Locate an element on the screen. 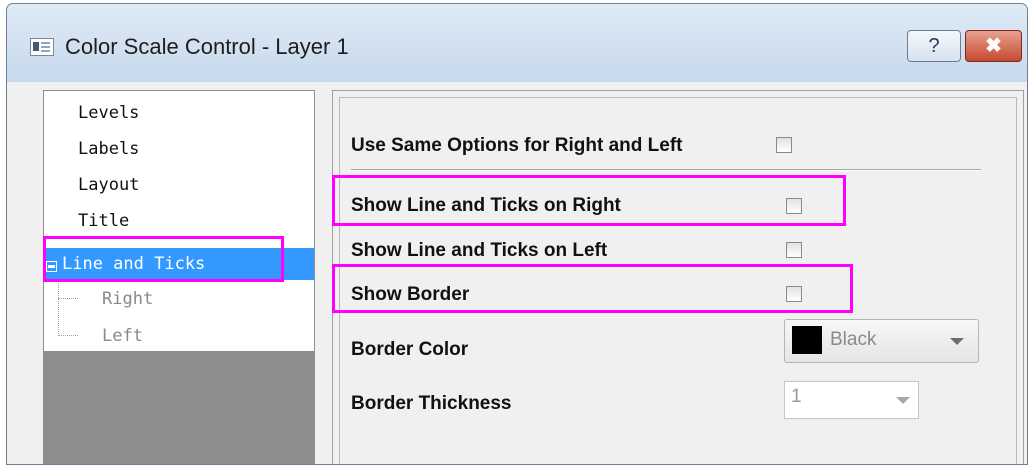  tree-item-levels: Levels is located at coordinates (108, 113).